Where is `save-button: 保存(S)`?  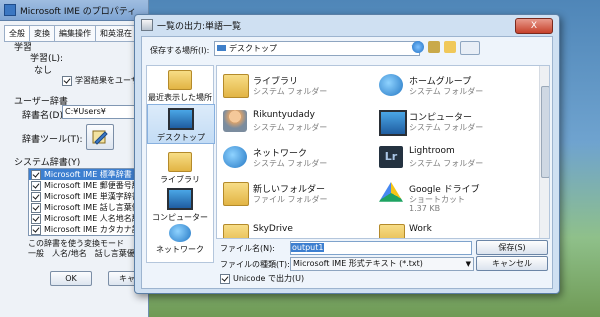 save-button: 保存(S) is located at coordinates (512, 247).